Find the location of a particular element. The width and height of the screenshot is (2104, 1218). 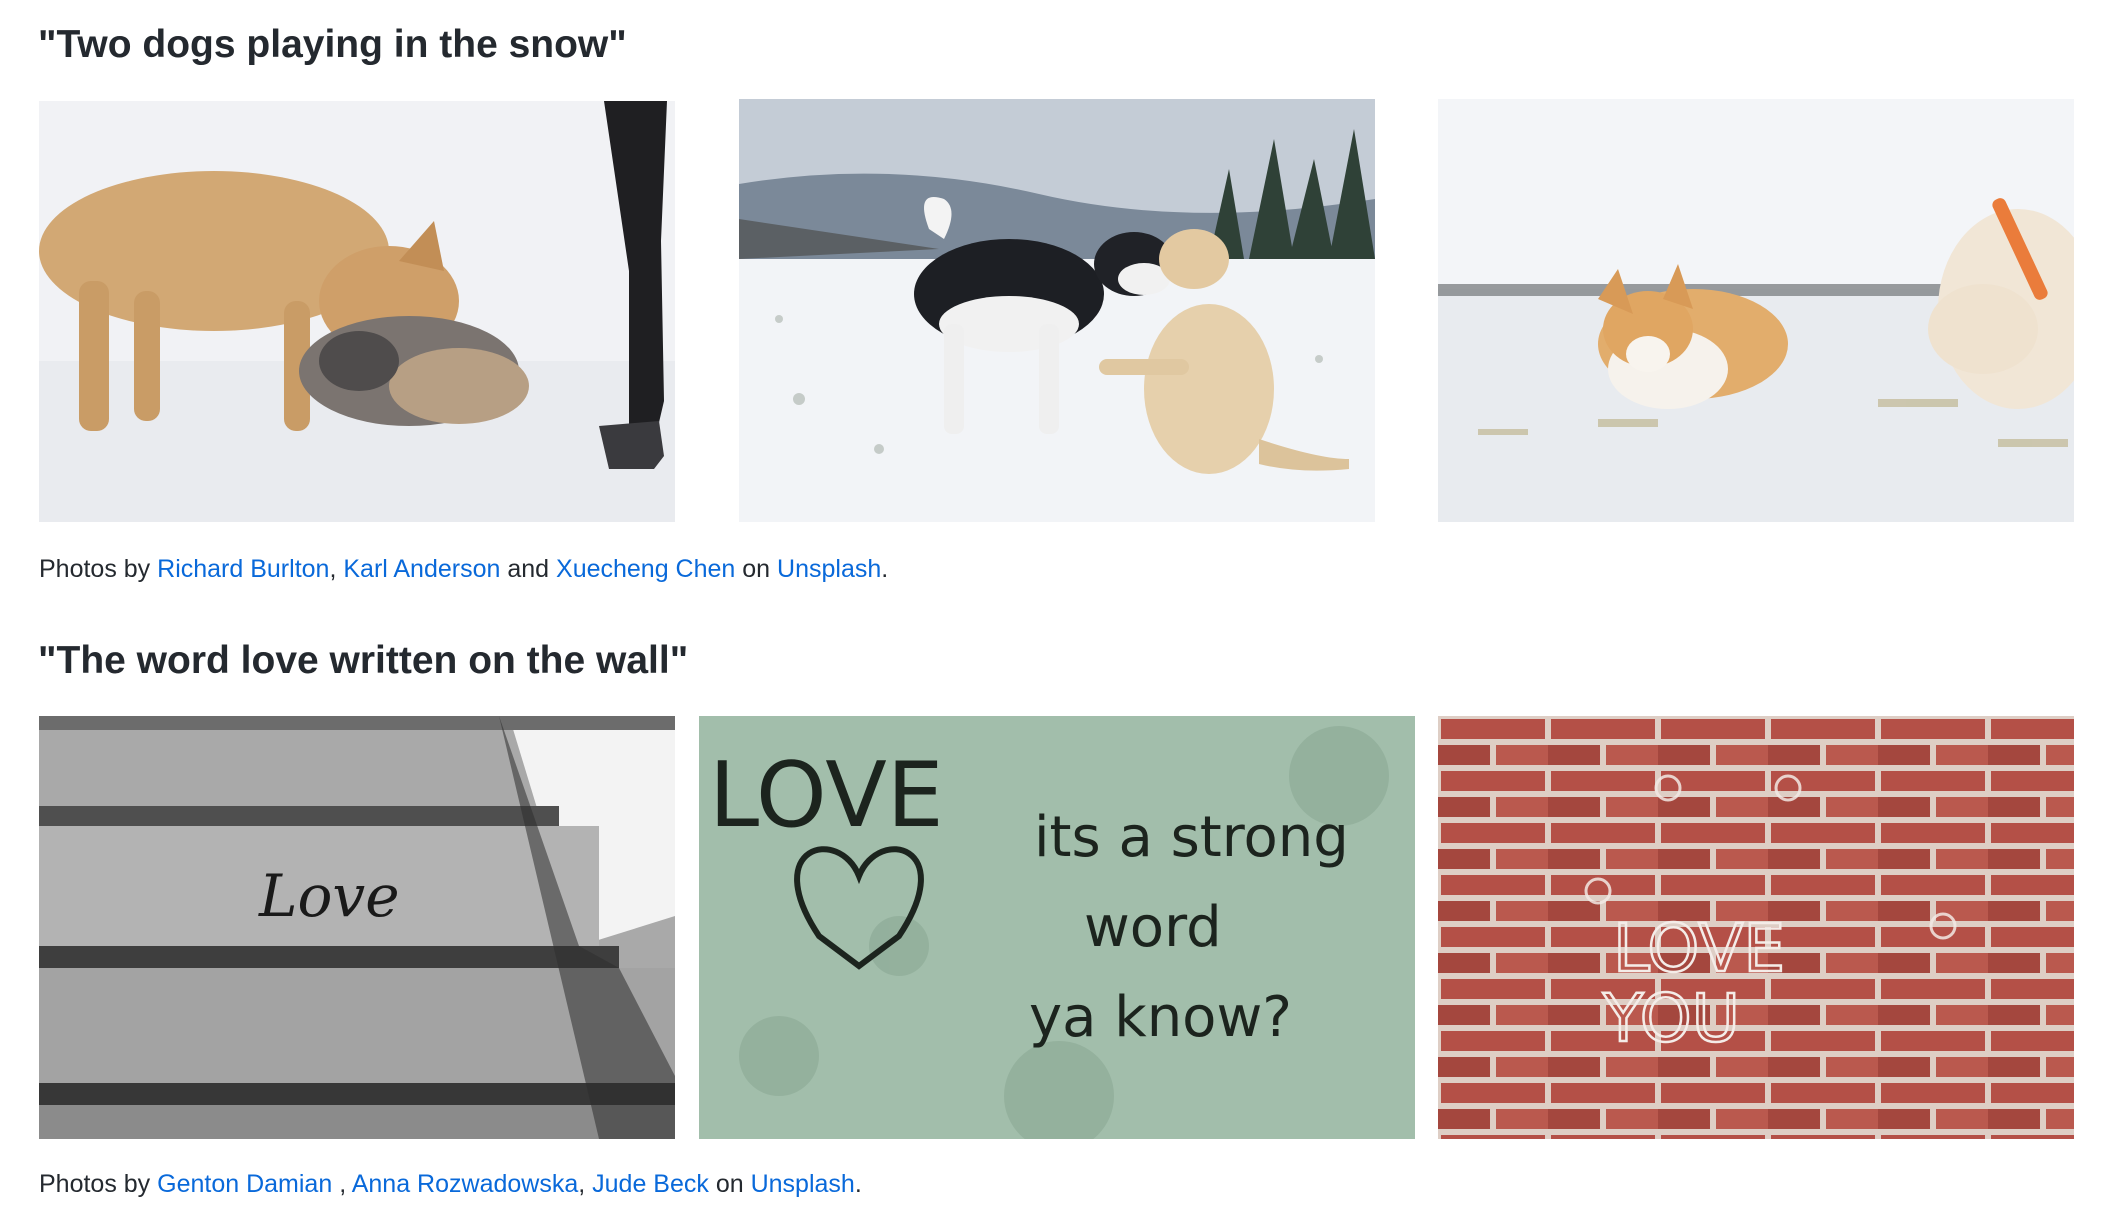

photo-love-green-wall: LOVE its a strong word ya know? is located at coordinates (1057, 927).